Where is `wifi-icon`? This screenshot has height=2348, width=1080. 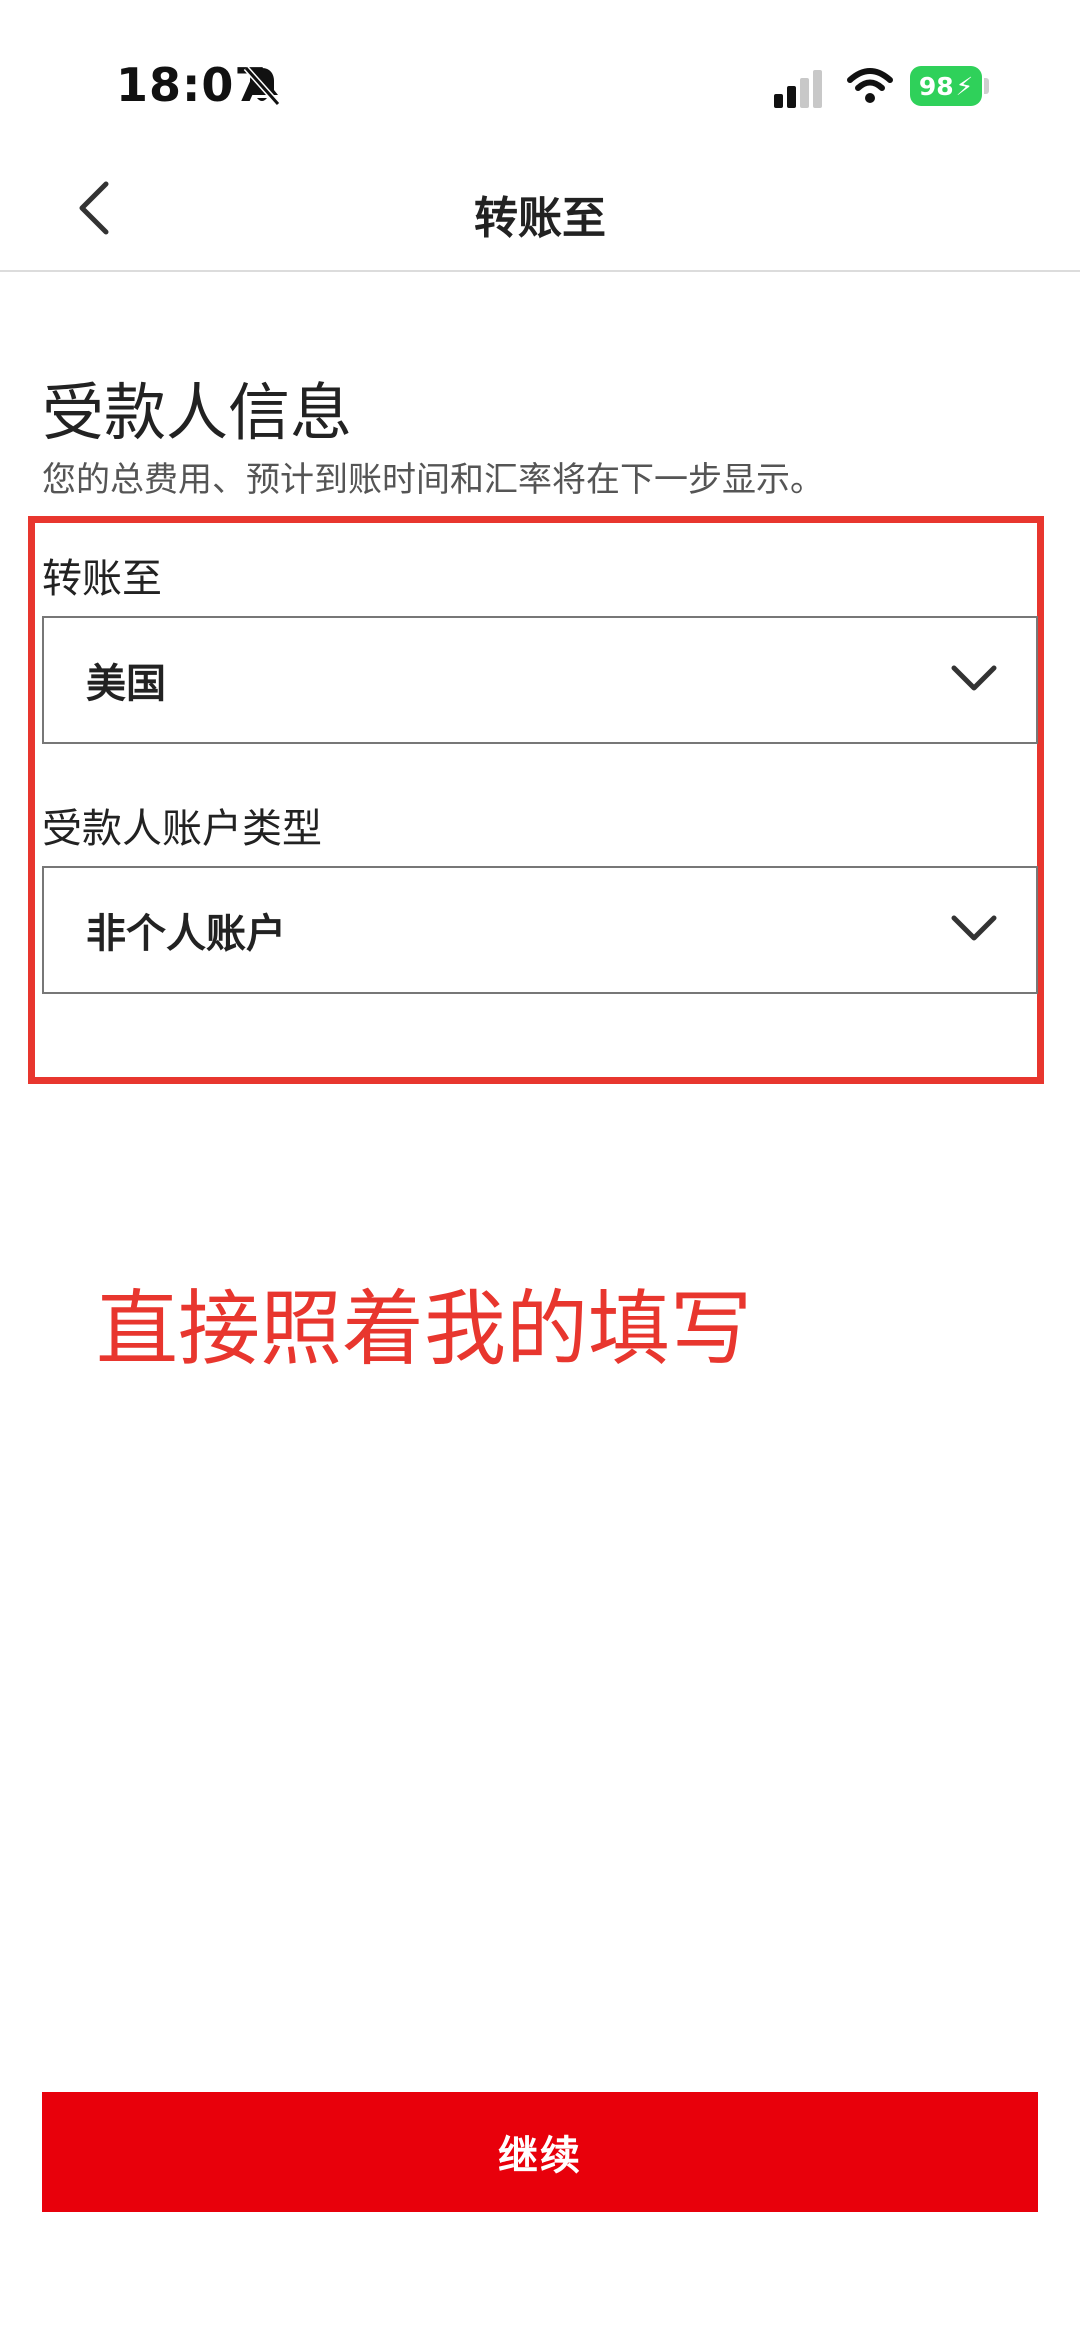 wifi-icon is located at coordinates (870, 85).